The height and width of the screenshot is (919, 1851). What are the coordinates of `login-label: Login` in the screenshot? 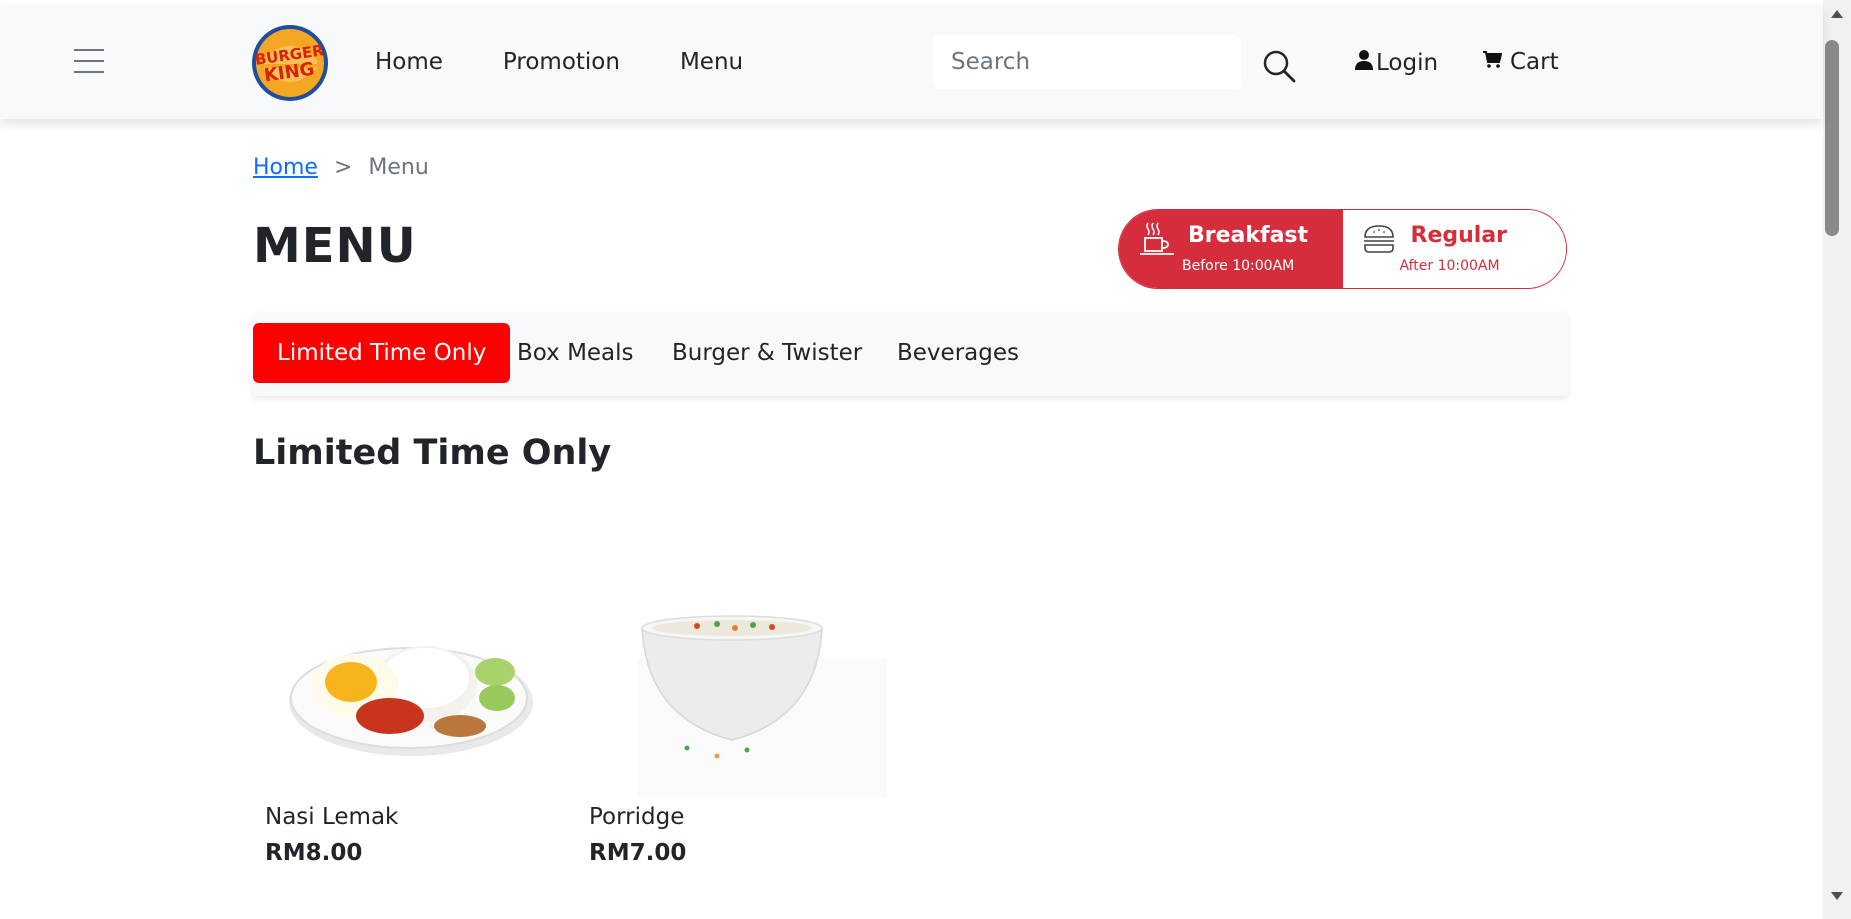 It's located at (1407, 63).